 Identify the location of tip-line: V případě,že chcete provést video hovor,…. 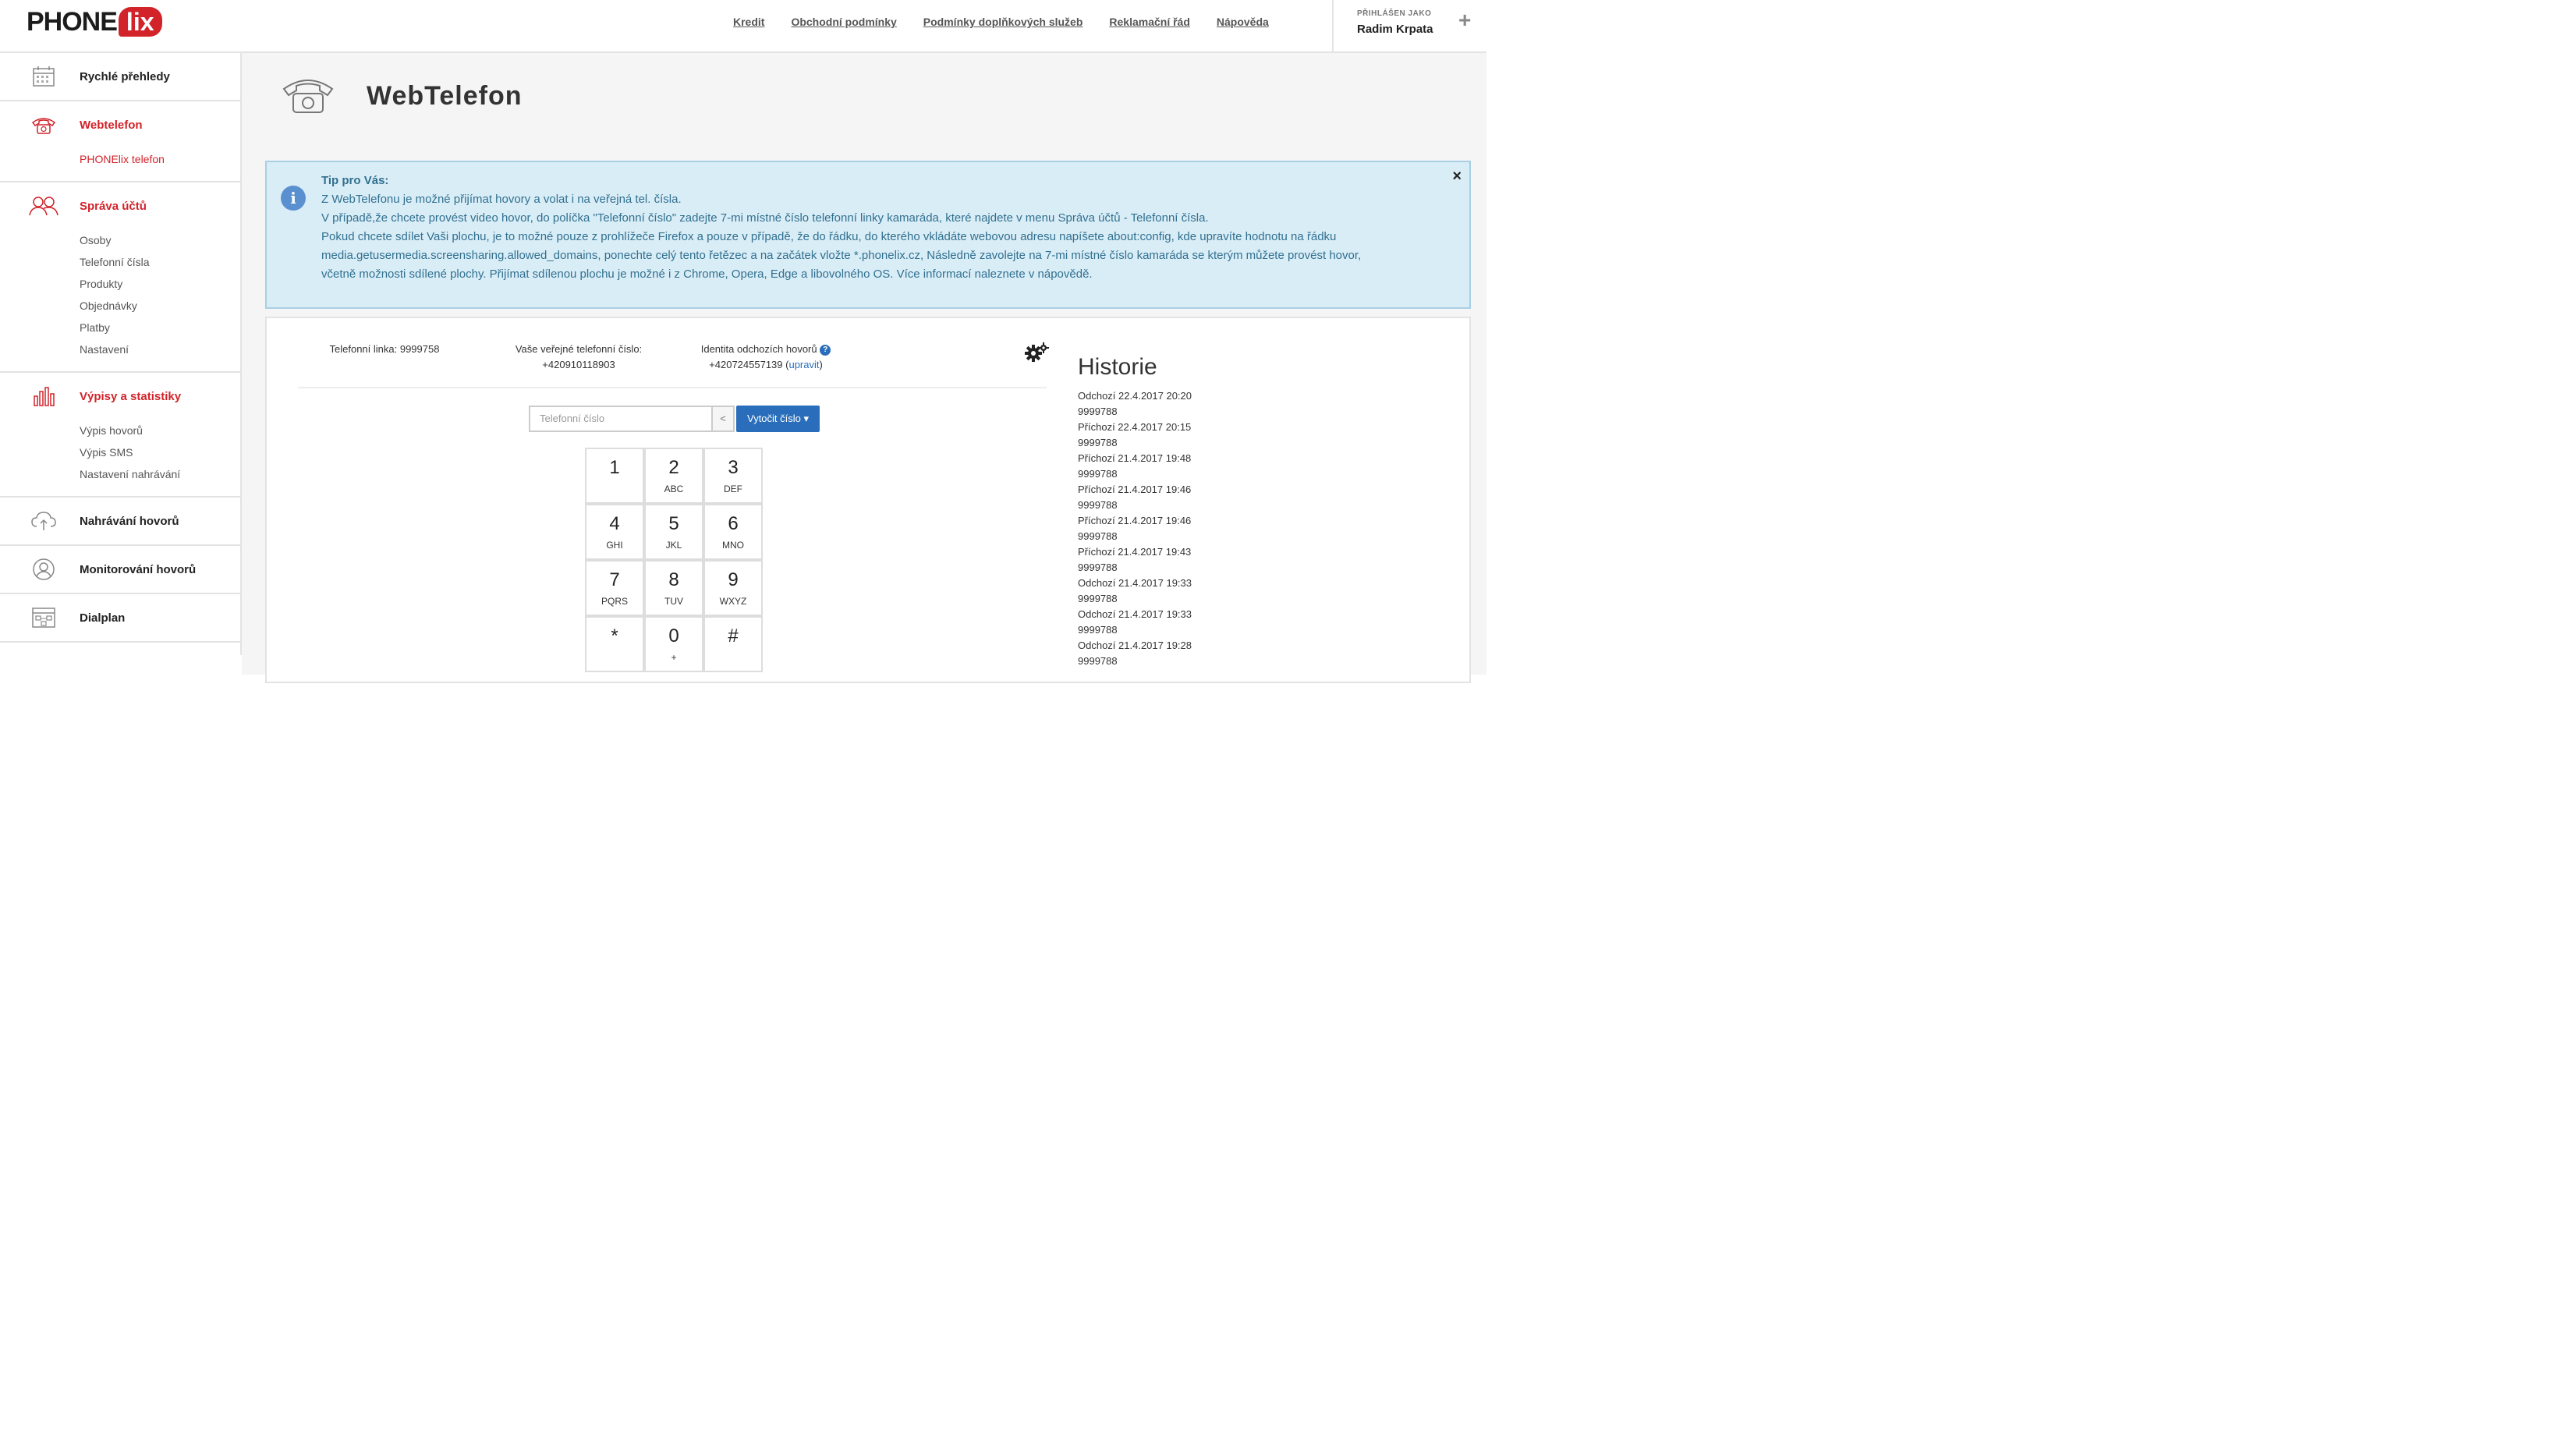
(765, 218).